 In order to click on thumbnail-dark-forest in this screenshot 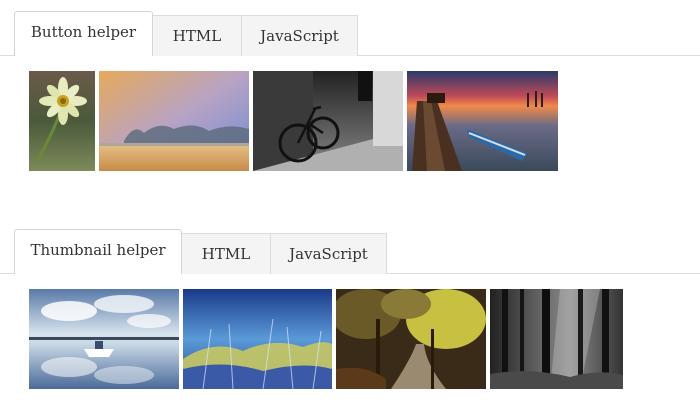, I will do `click(556, 339)`.